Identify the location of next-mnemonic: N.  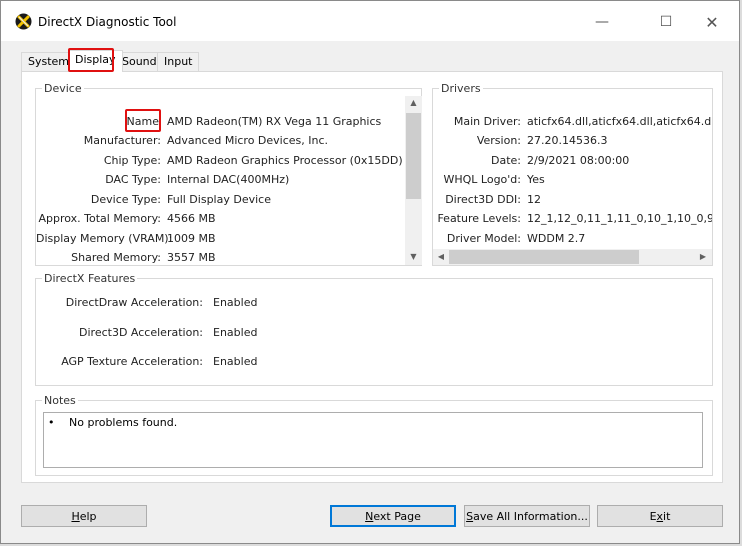
(369, 516).